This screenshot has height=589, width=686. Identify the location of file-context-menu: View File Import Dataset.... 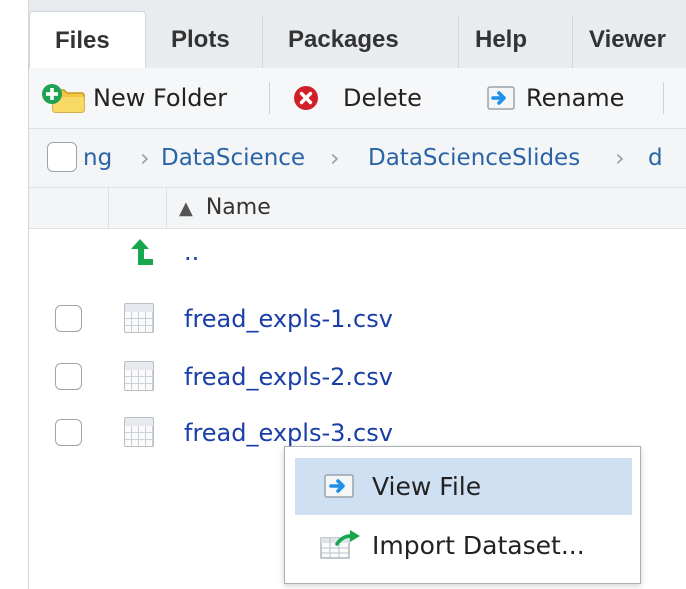
(462, 515).